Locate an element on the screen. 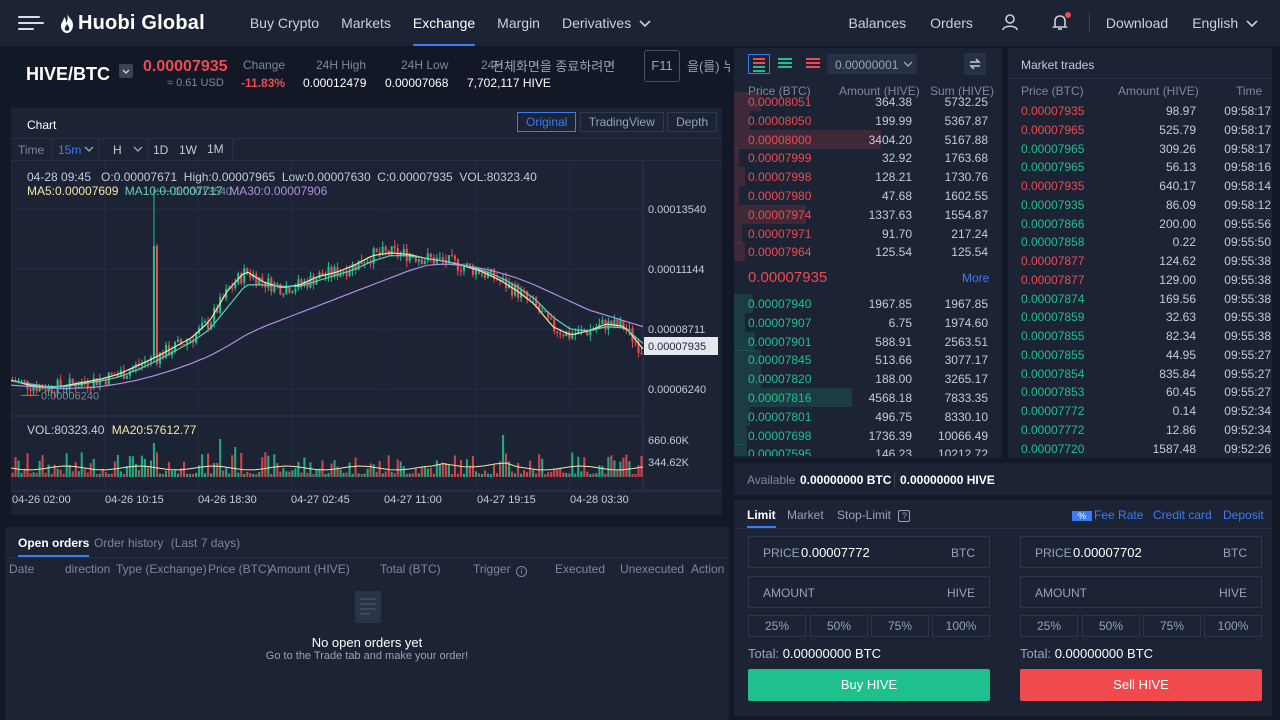 The image size is (1280, 720). col-direction: direction is located at coordinates (88, 569).